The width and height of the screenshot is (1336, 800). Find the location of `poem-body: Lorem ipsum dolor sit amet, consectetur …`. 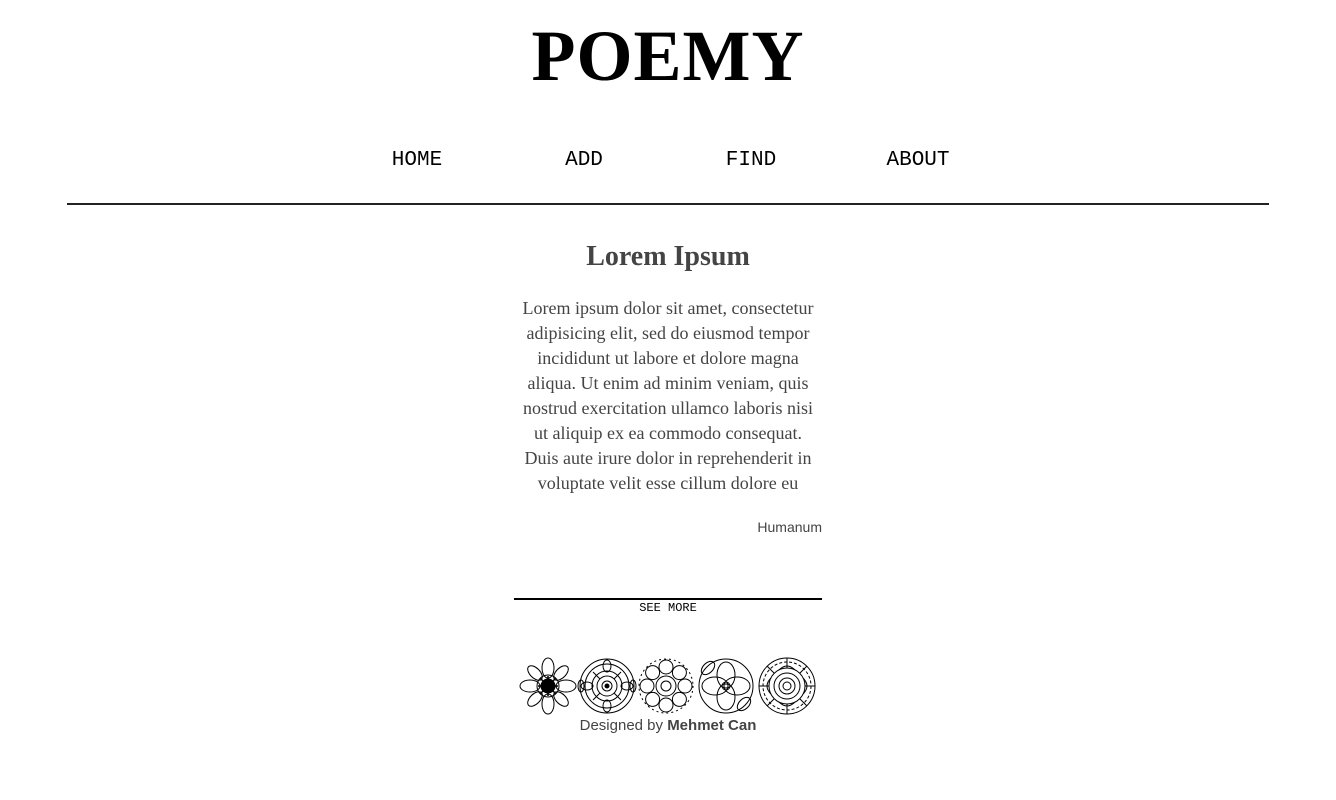

poem-body: Lorem ipsum dolor sit amet, consectetur … is located at coordinates (668, 395).